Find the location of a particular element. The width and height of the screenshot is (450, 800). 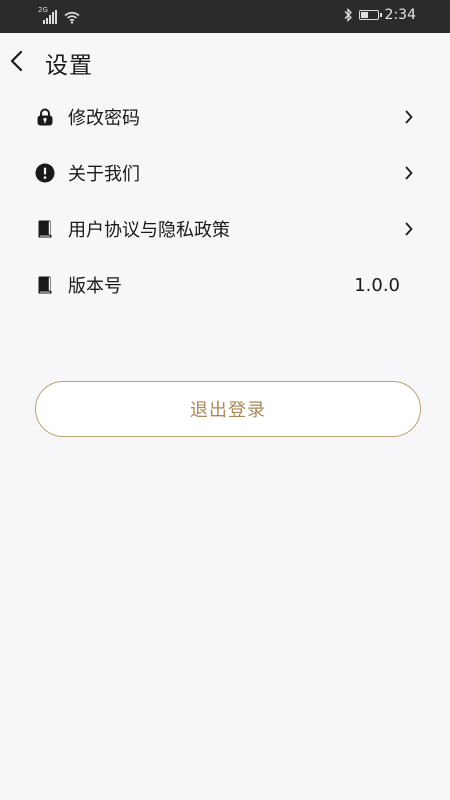

settings-item-about-us: 关于我们 is located at coordinates (225, 173).